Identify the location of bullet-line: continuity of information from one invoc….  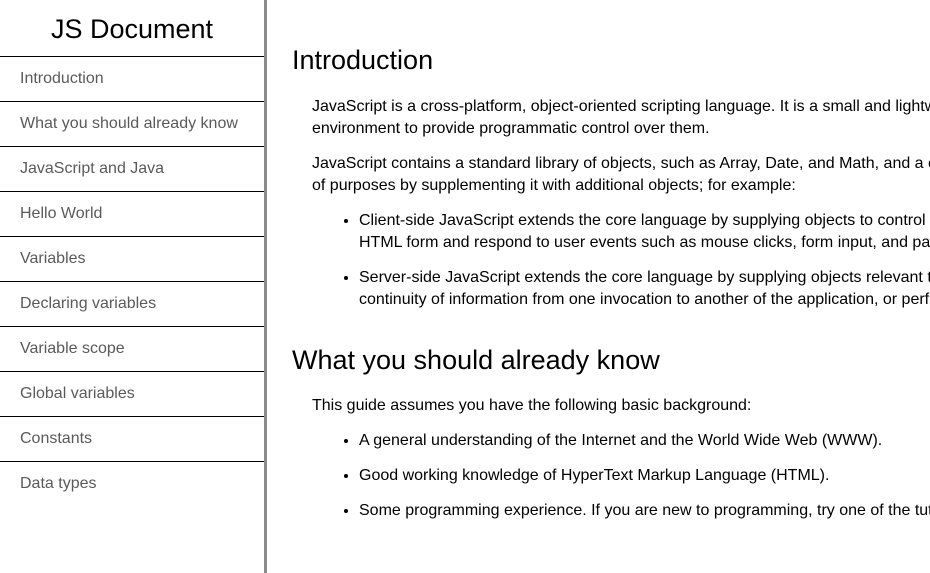
(644, 299).